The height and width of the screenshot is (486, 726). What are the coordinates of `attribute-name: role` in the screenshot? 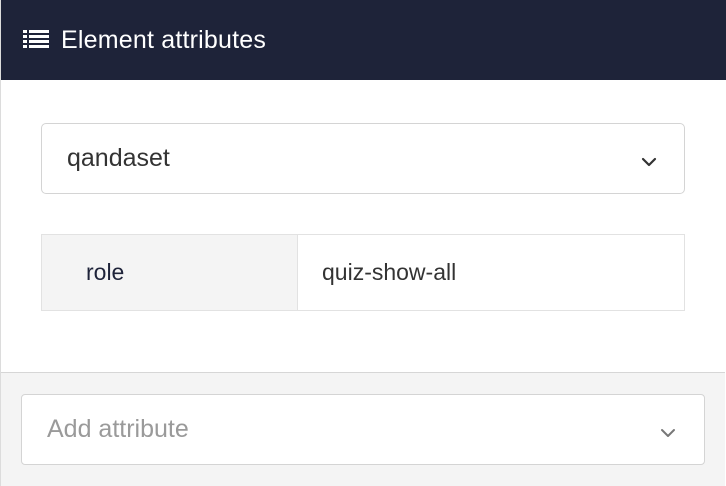 It's located at (170, 272).